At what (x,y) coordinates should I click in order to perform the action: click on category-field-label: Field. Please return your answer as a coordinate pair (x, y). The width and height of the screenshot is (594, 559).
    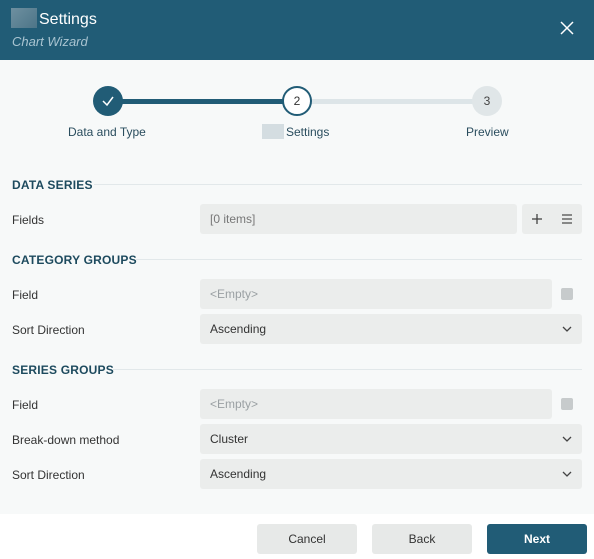
    Looking at the image, I should click on (25, 295).